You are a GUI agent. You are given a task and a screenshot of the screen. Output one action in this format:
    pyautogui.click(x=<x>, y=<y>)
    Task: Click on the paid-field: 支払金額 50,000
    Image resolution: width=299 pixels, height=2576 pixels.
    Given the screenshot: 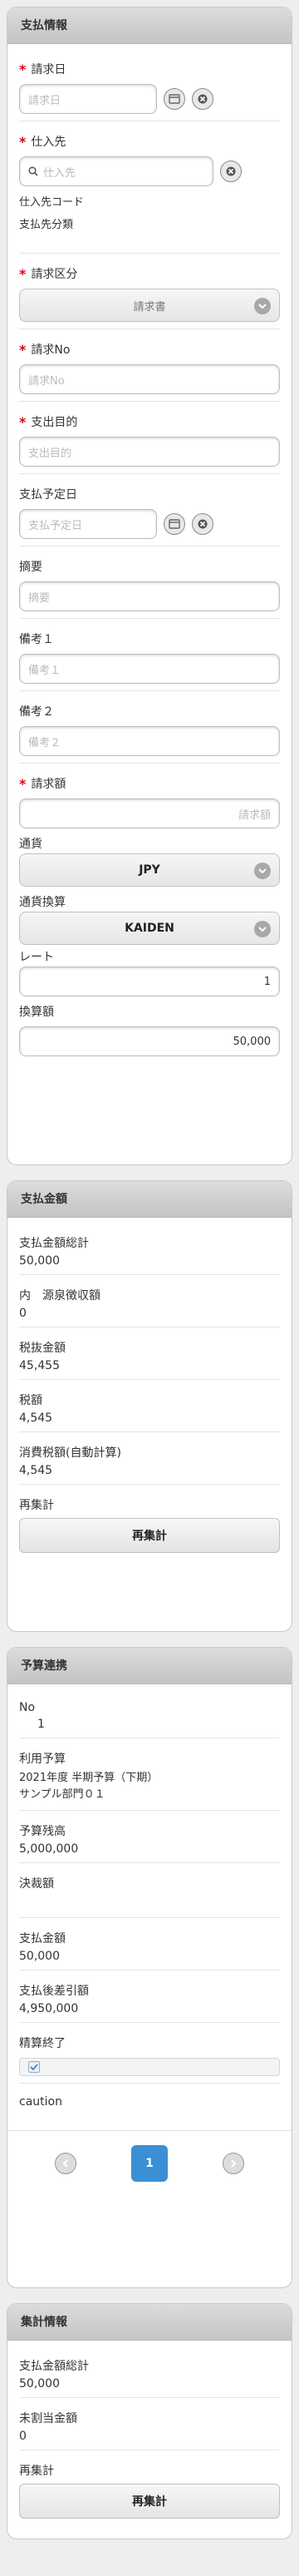 What is the action you would take?
    pyautogui.click(x=149, y=1944)
    